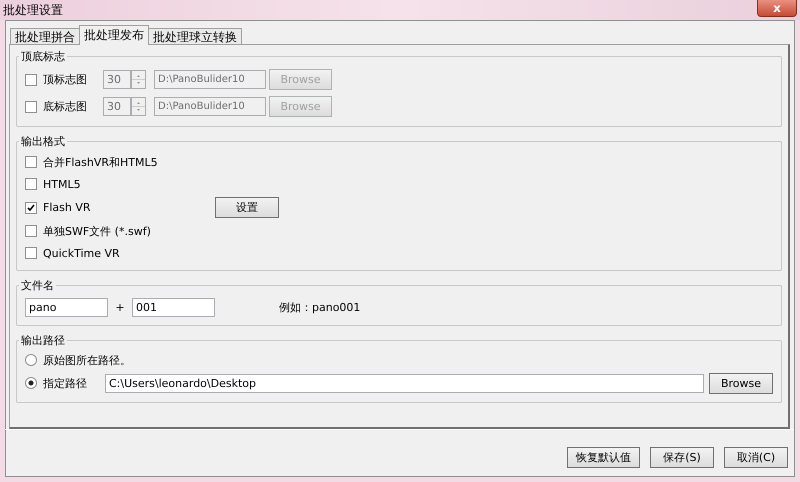 The height and width of the screenshot is (482, 800). Describe the element at coordinates (65, 106) in the screenshot. I see `checkbox-label: 底标志图` at that location.